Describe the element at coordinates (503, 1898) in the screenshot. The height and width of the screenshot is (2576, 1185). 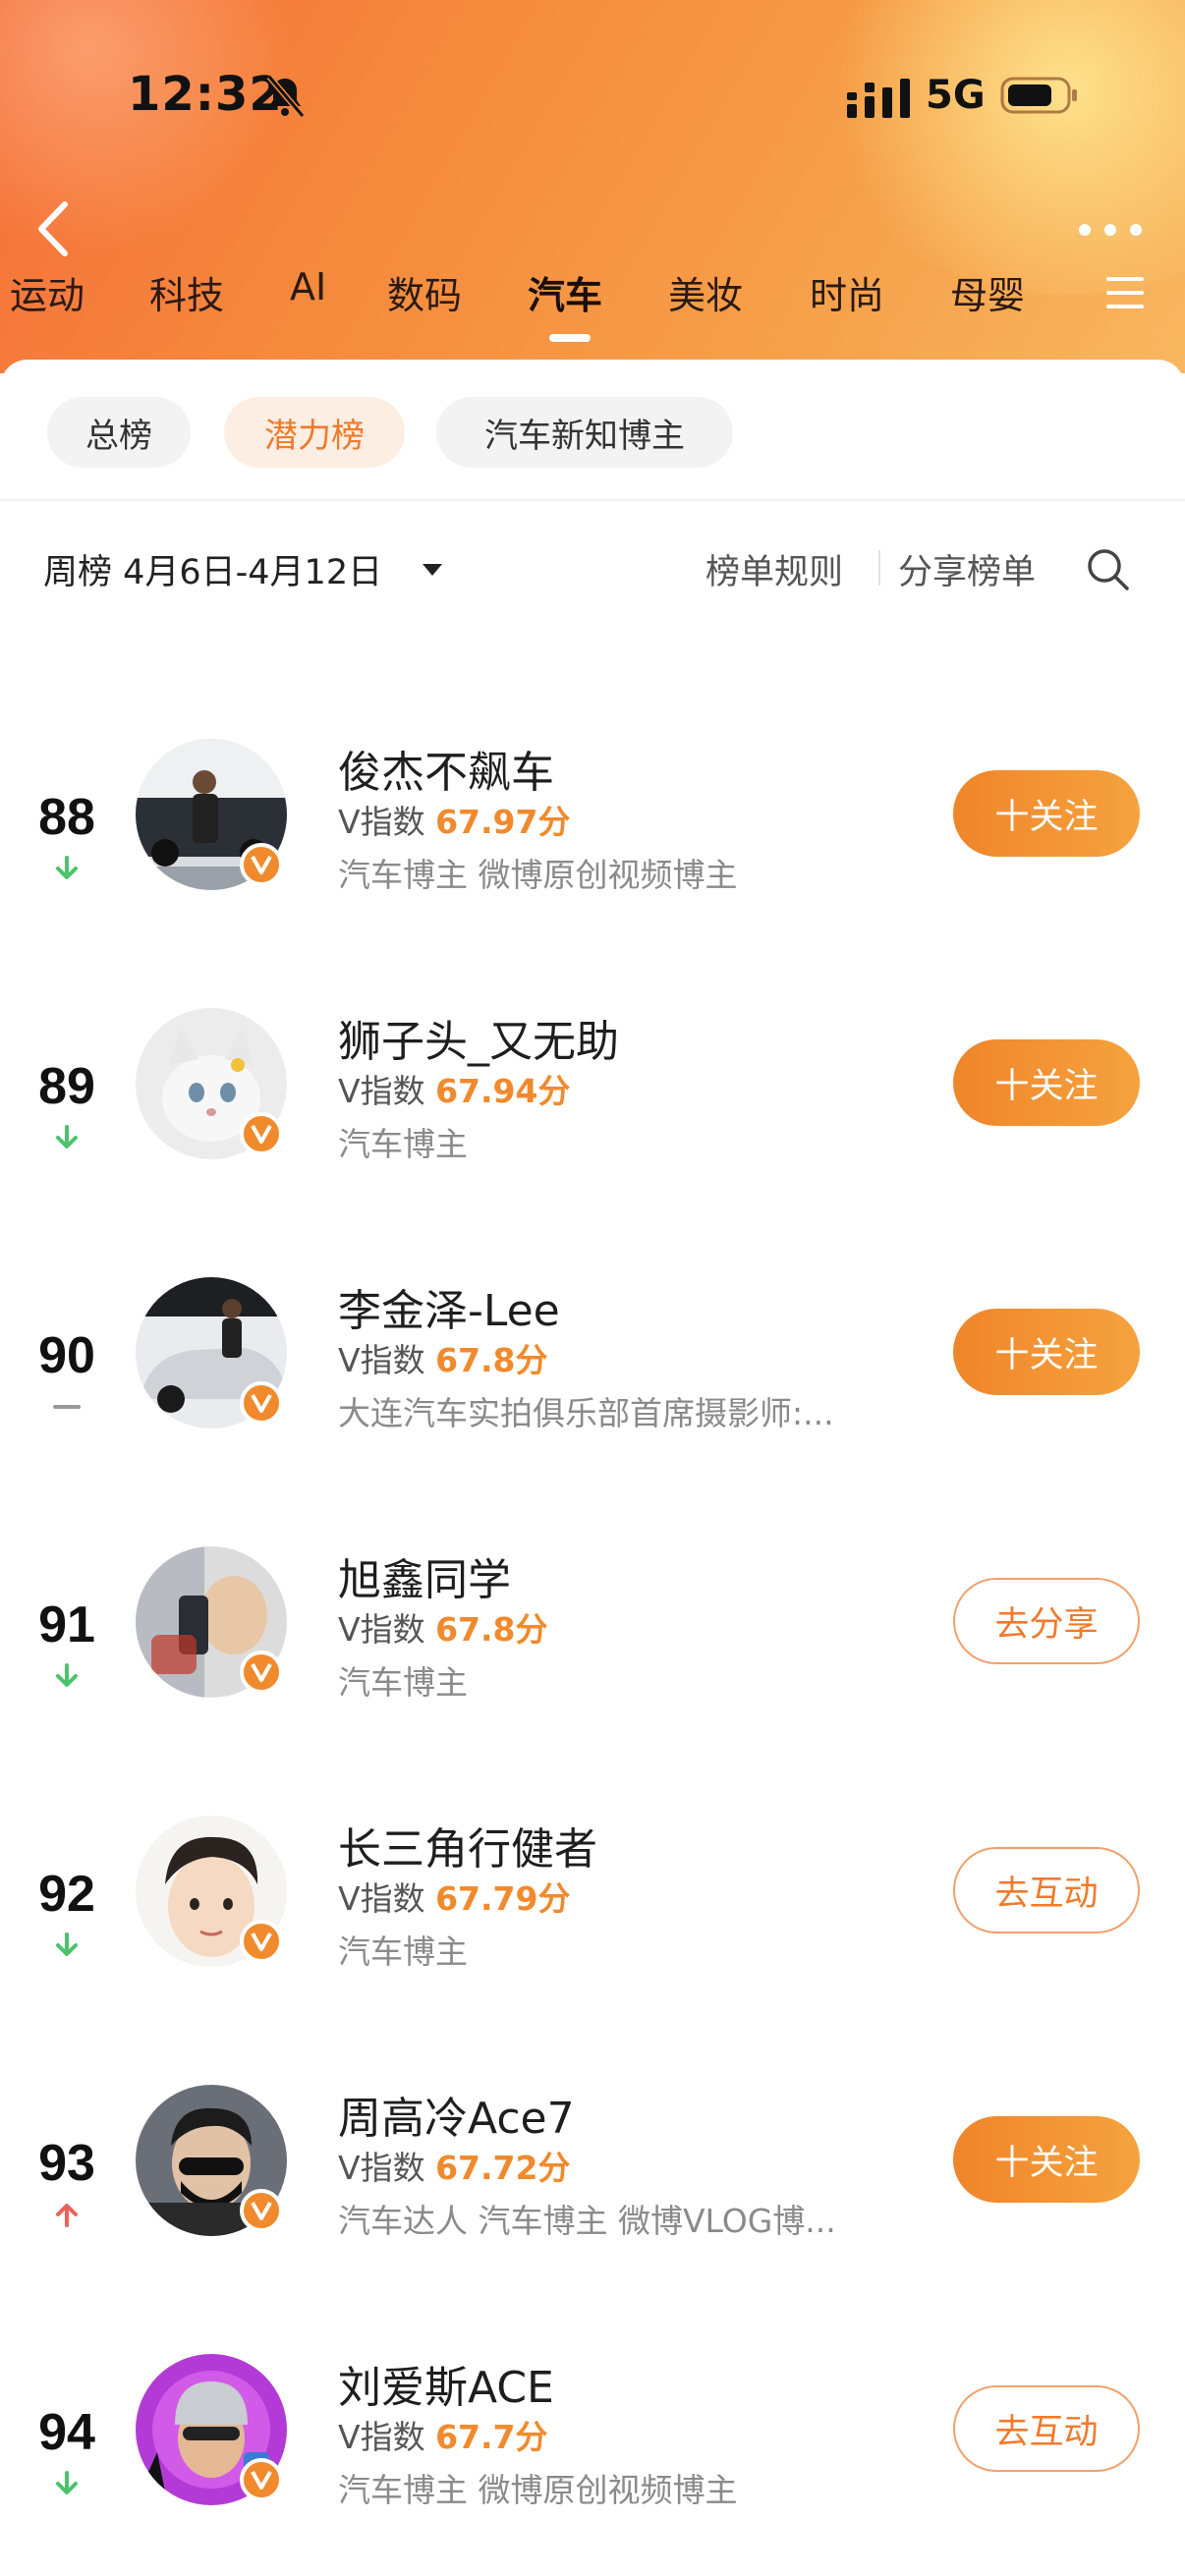
I see `v-index-value: 67.79分` at that location.